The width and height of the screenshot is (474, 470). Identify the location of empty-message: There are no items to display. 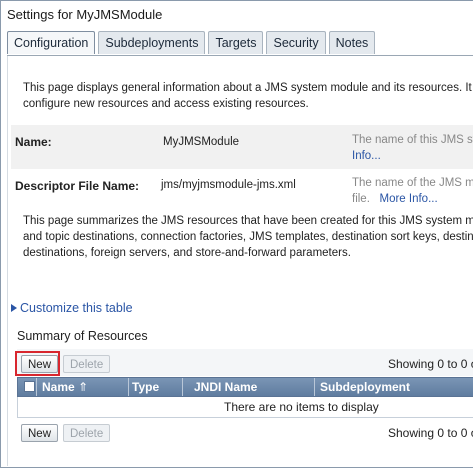
(301, 407).